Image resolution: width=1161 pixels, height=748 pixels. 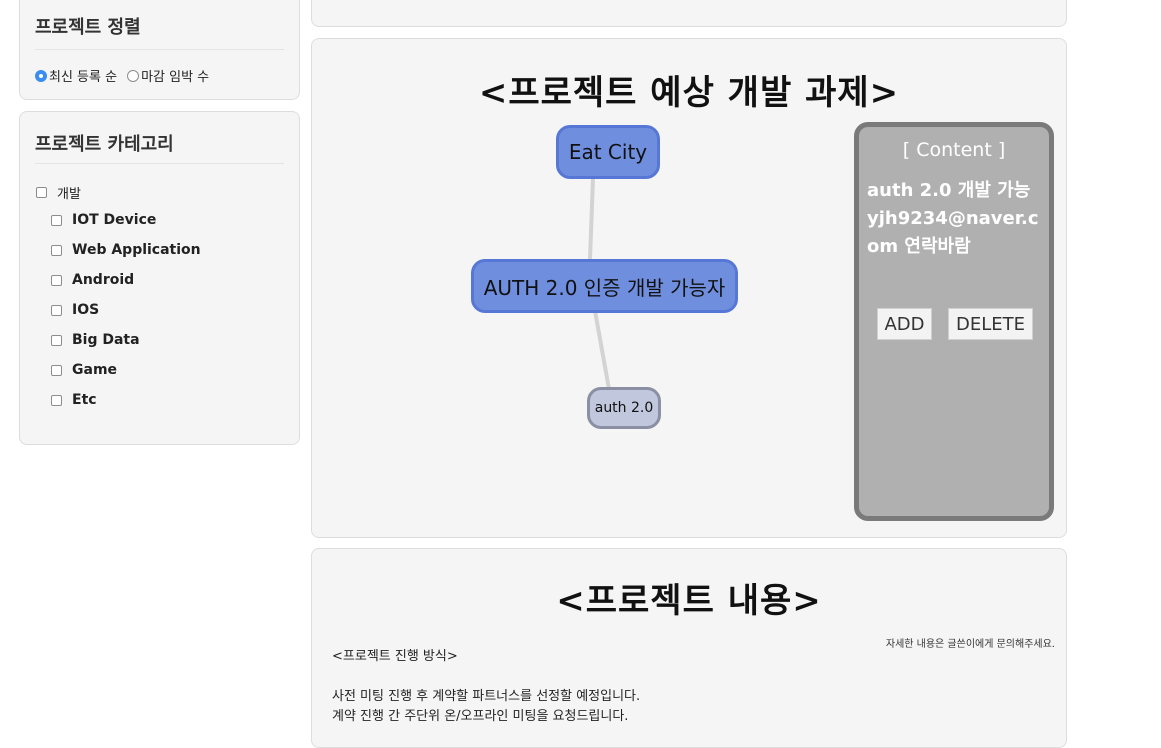 I want to click on description-line: 계약 진행 간 주단위 온/오프라인 미팅을 요청드립니다., so click(x=480, y=716).